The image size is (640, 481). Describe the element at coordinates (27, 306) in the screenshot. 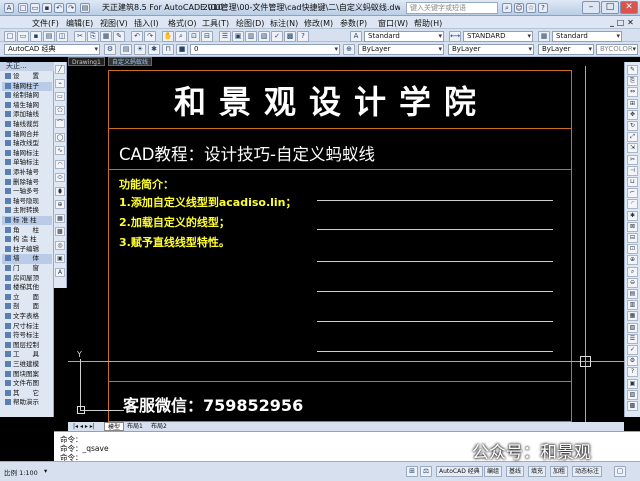

I see `palette-item: 剖 面` at that location.